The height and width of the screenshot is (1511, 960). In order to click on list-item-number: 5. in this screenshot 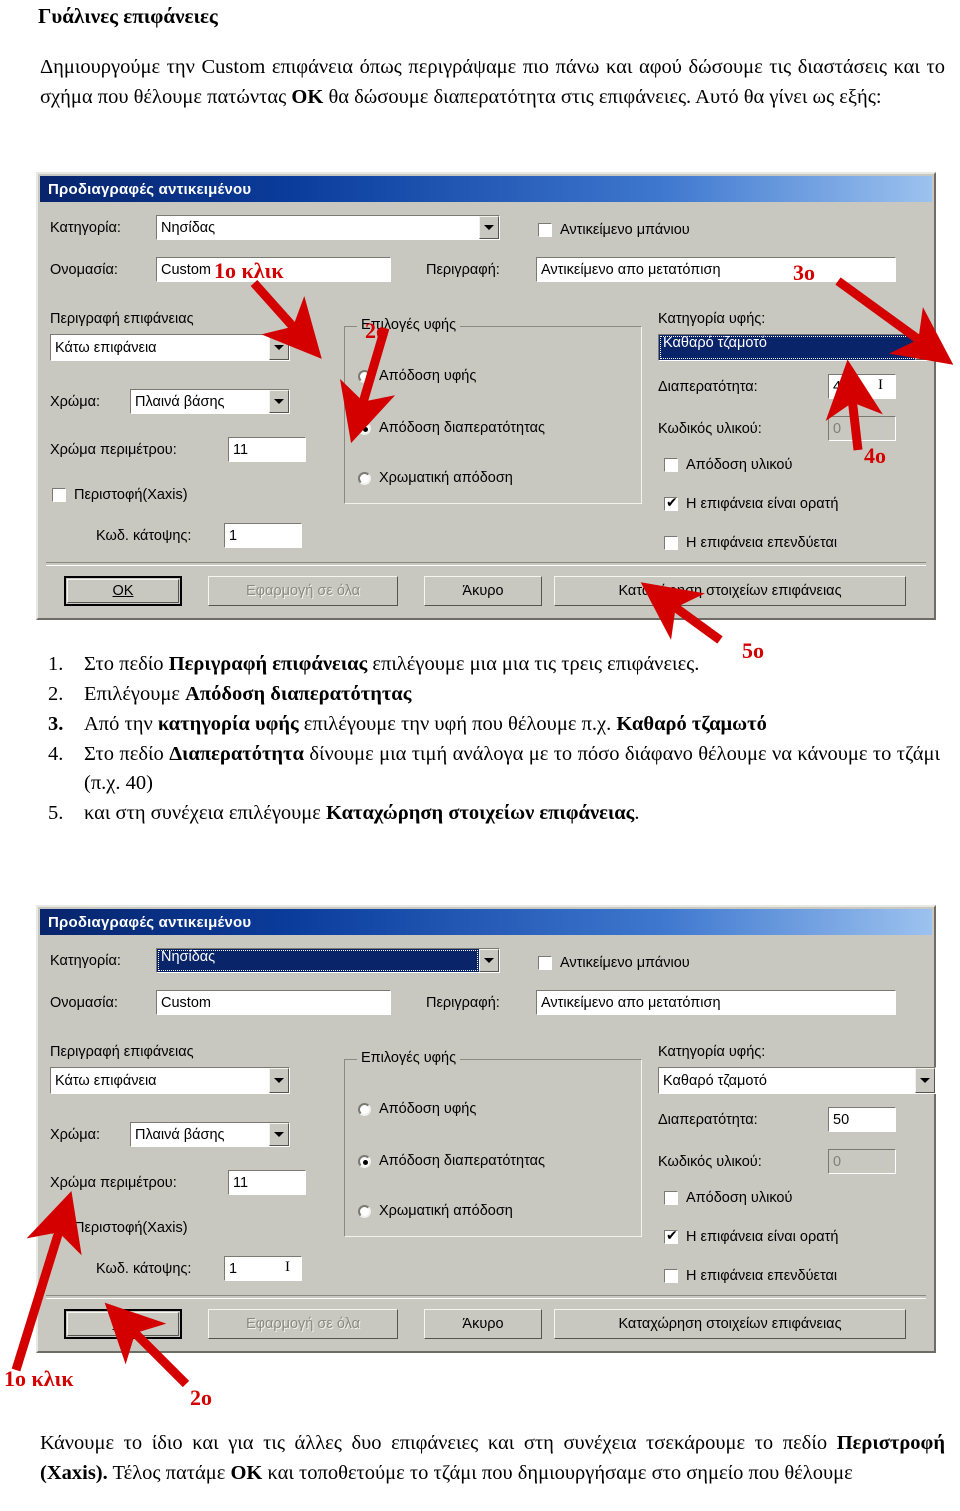, I will do `click(56, 813)`.